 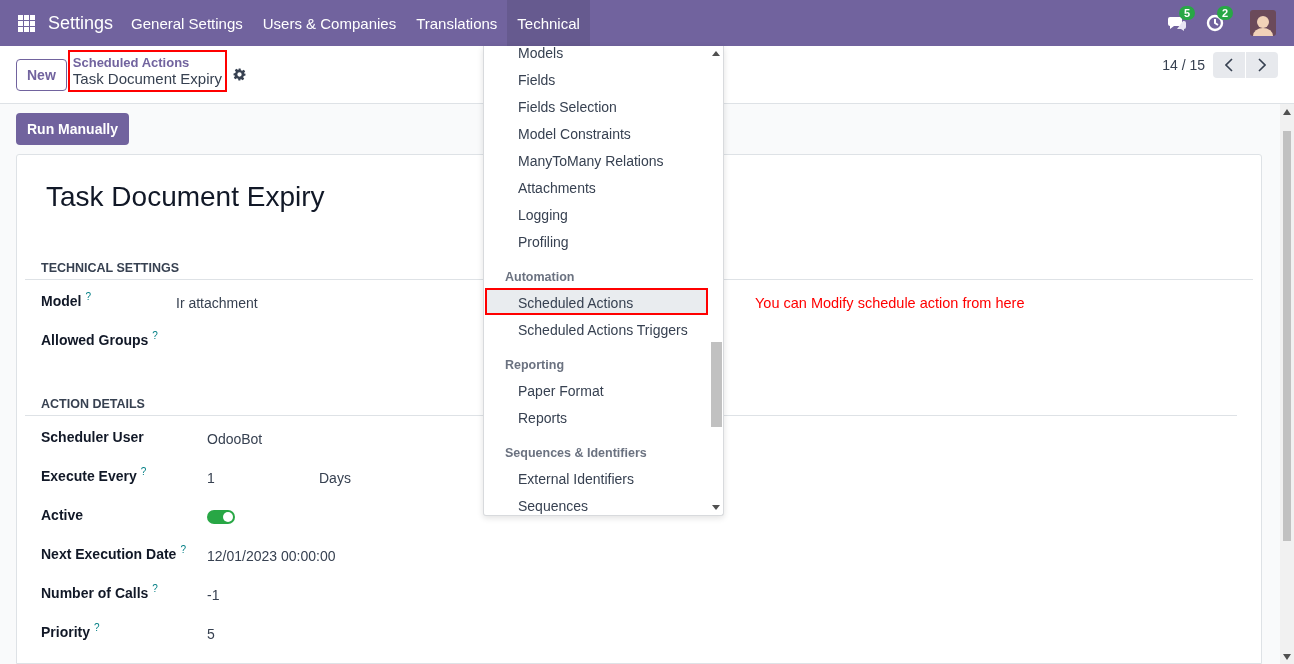 What do you see at coordinates (94, 475) in the screenshot?
I see `field-label: Execute Every $^{?}$` at bounding box center [94, 475].